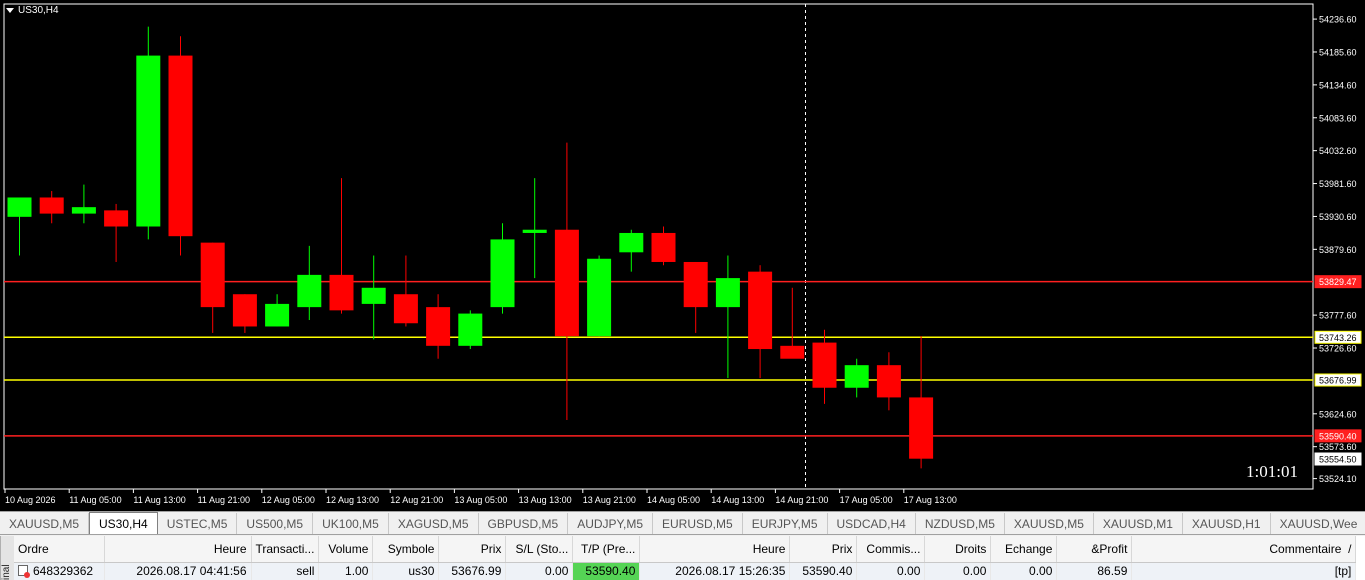  Describe the element at coordinates (1138, 523) in the screenshot. I see `symbol-tab: XAUUSD,M1` at that location.